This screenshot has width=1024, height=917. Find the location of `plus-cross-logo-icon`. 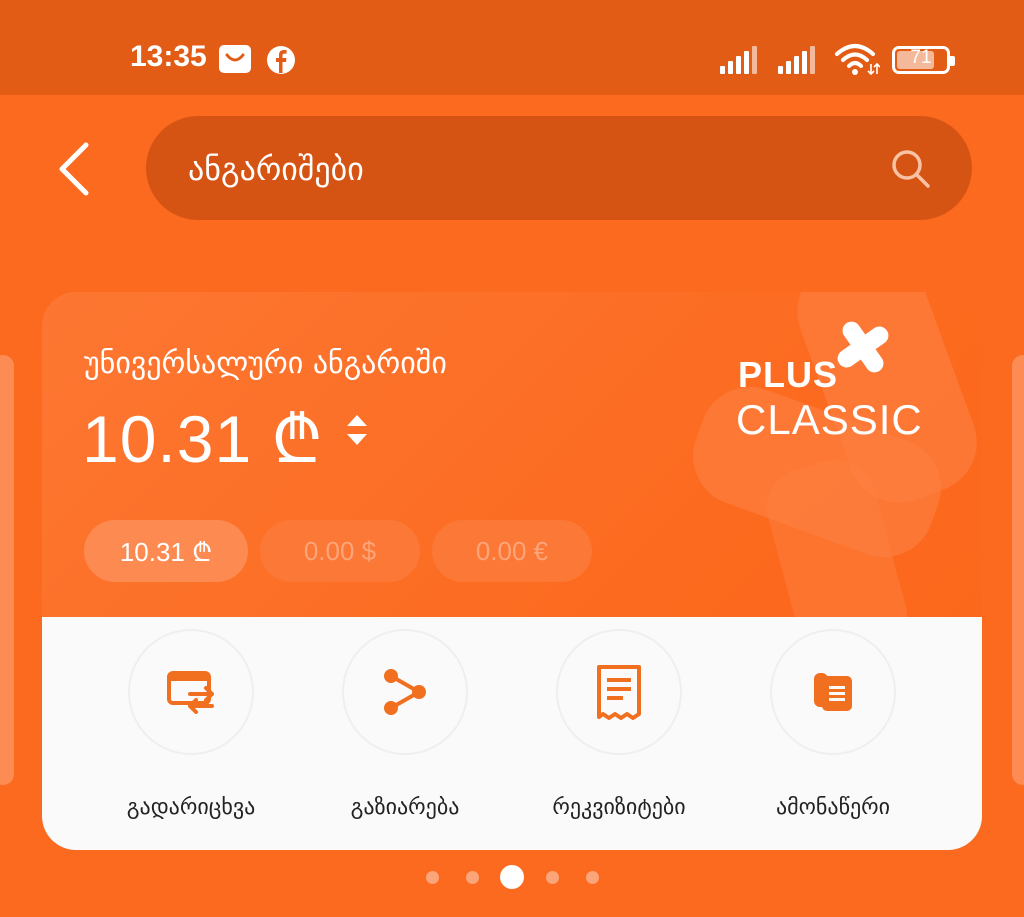

plus-cross-logo-icon is located at coordinates (863, 347).